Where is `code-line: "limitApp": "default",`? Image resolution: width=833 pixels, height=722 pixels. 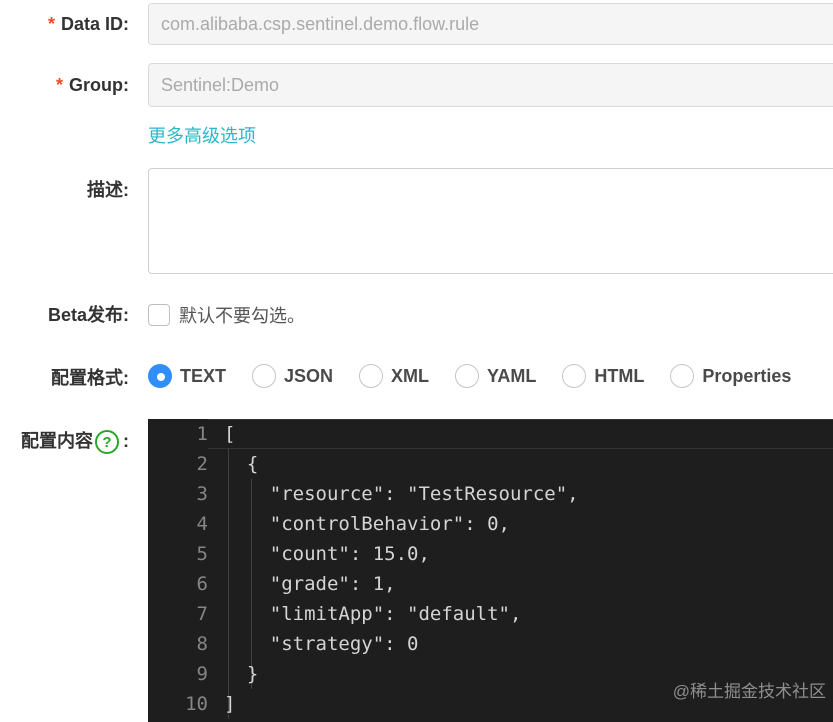
code-line: "limitApp": "default", is located at coordinates (373, 614).